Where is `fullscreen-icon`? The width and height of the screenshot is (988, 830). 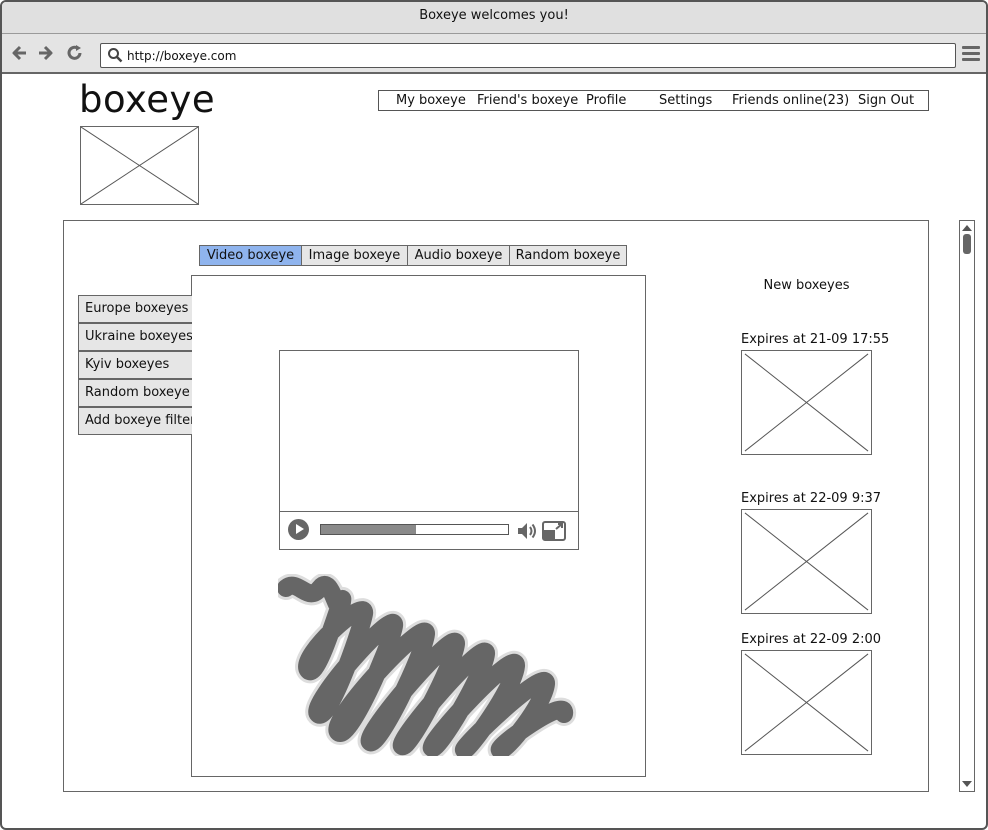 fullscreen-icon is located at coordinates (554, 533).